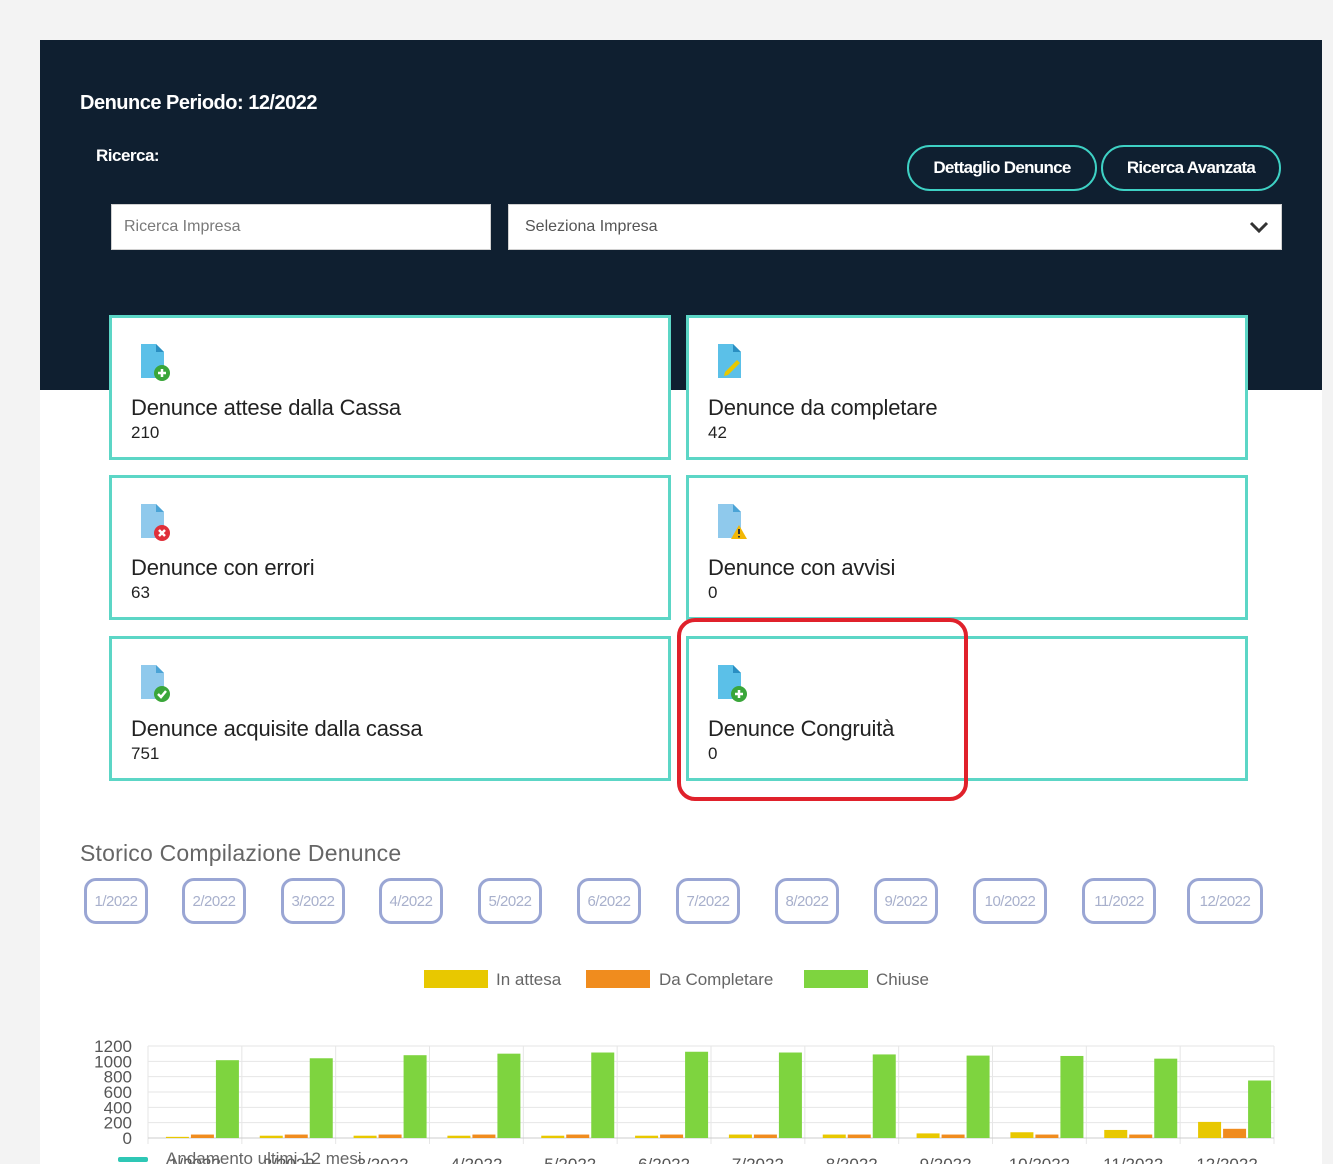 The height and width of the screenshot is (1164, 1333). Describe the element at coordinates (277, 728) in the screenshot. I see `card-label: Denunce acquisite dalla cassa` at that location.